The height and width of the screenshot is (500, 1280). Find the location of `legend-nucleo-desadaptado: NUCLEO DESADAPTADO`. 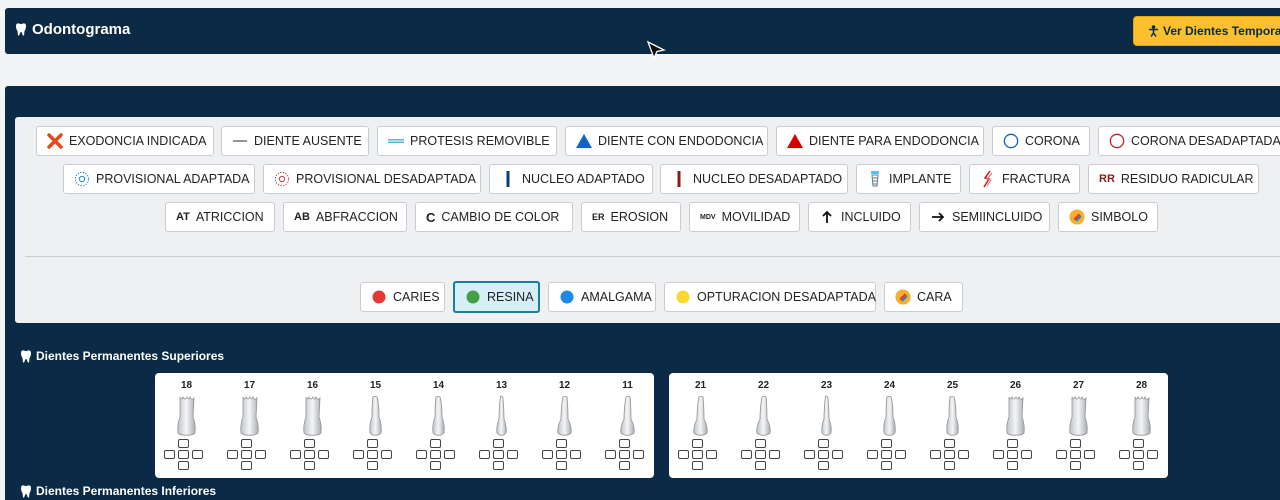

legend-nucleo-desadaptado: NUCLEO DESADAPTADO is located at coordinates (754, 179).